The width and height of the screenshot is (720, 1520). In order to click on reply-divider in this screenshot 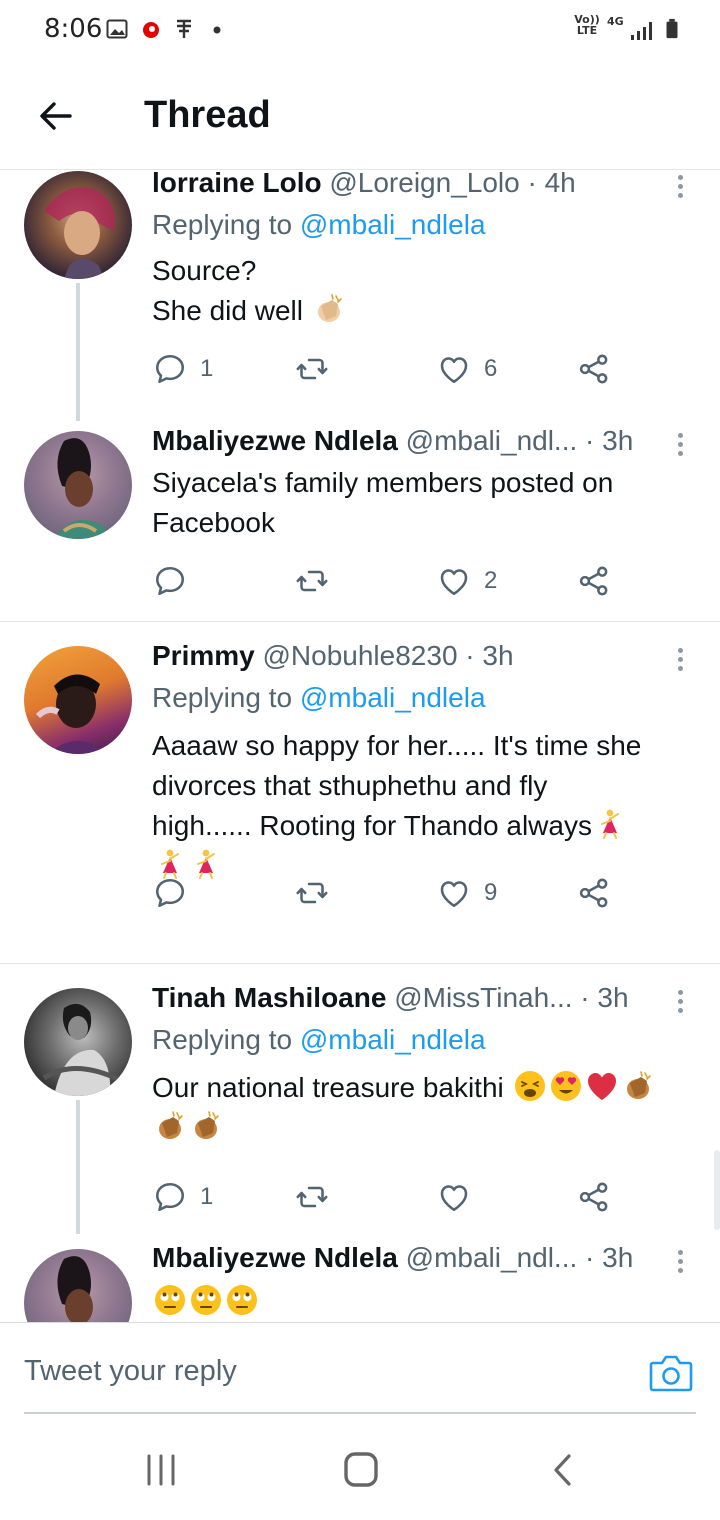, I will do `click(360, 1413)`.